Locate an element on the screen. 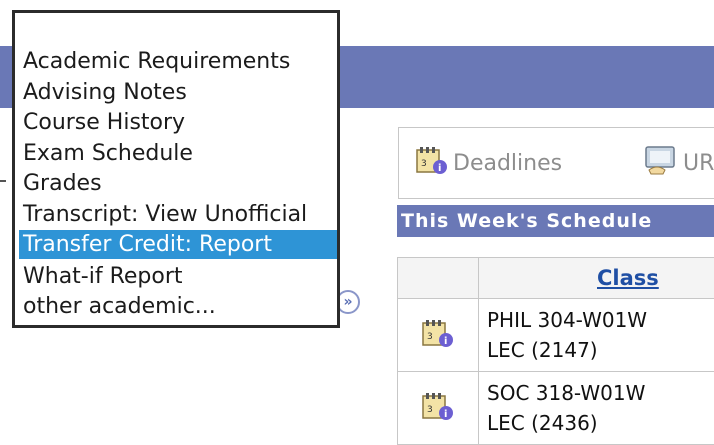 This screenshot has width=714, height=445. menu-item-transfer-credit-report: Transfer Credit: Report is located at coordinates (178, 244).